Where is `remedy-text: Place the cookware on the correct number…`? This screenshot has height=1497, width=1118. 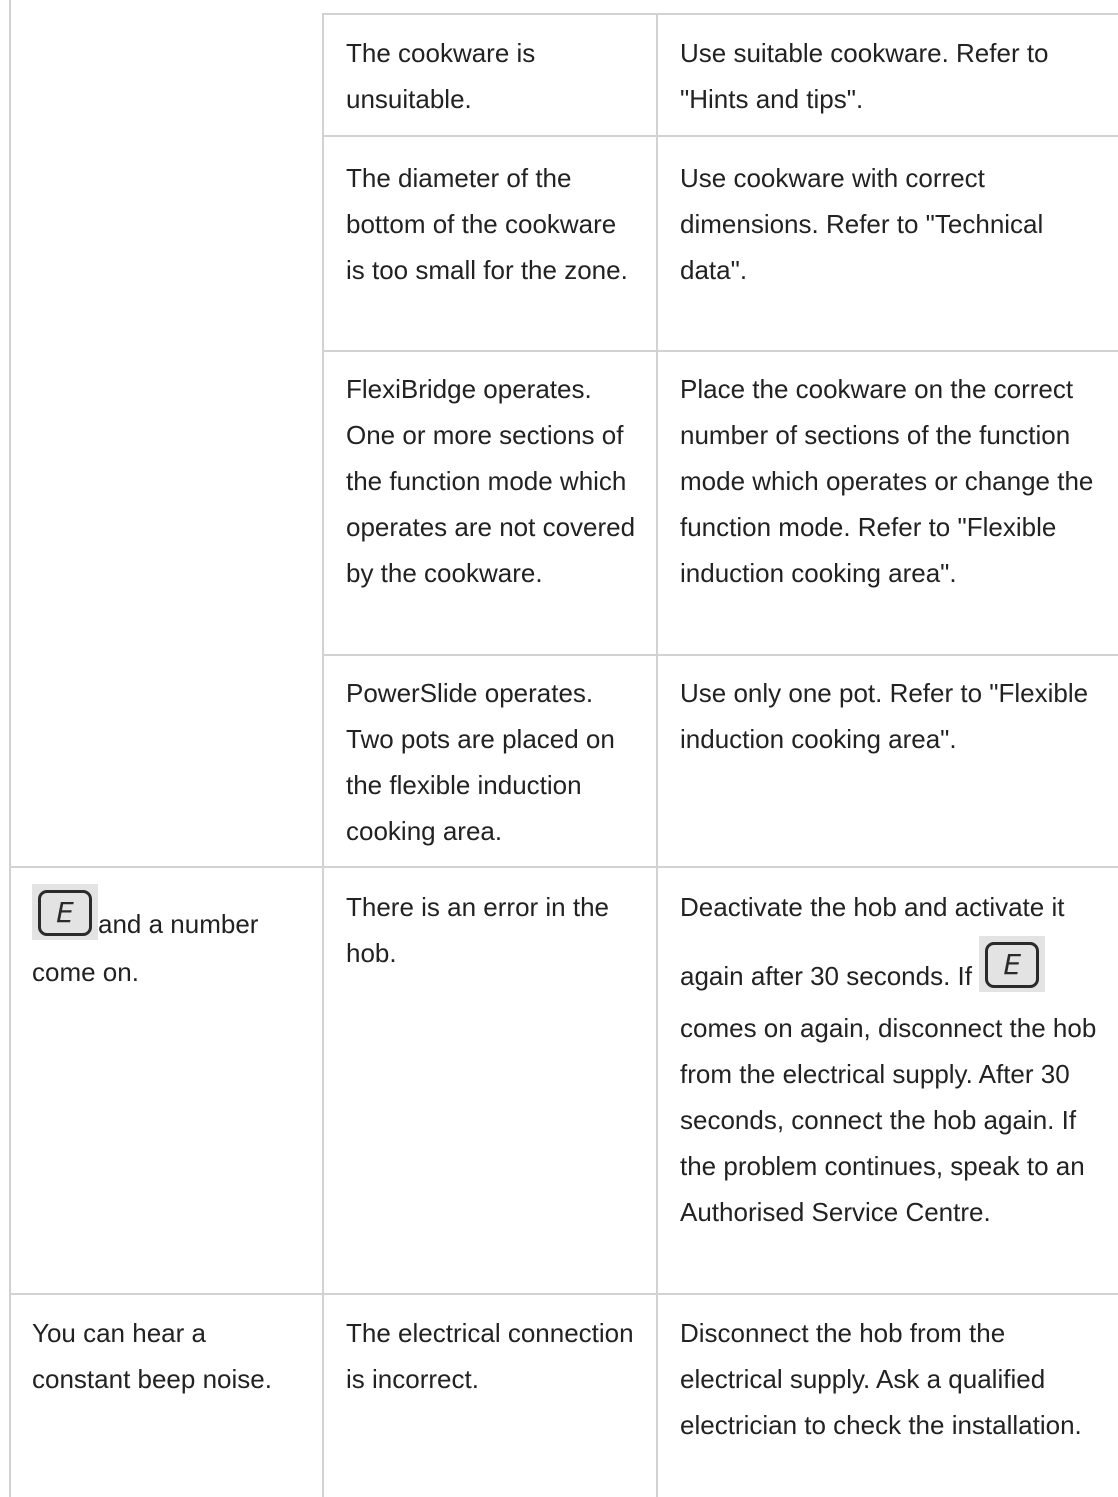
remedy-text: Place the cookware on the correct number… is located at coordinates (887, 481).